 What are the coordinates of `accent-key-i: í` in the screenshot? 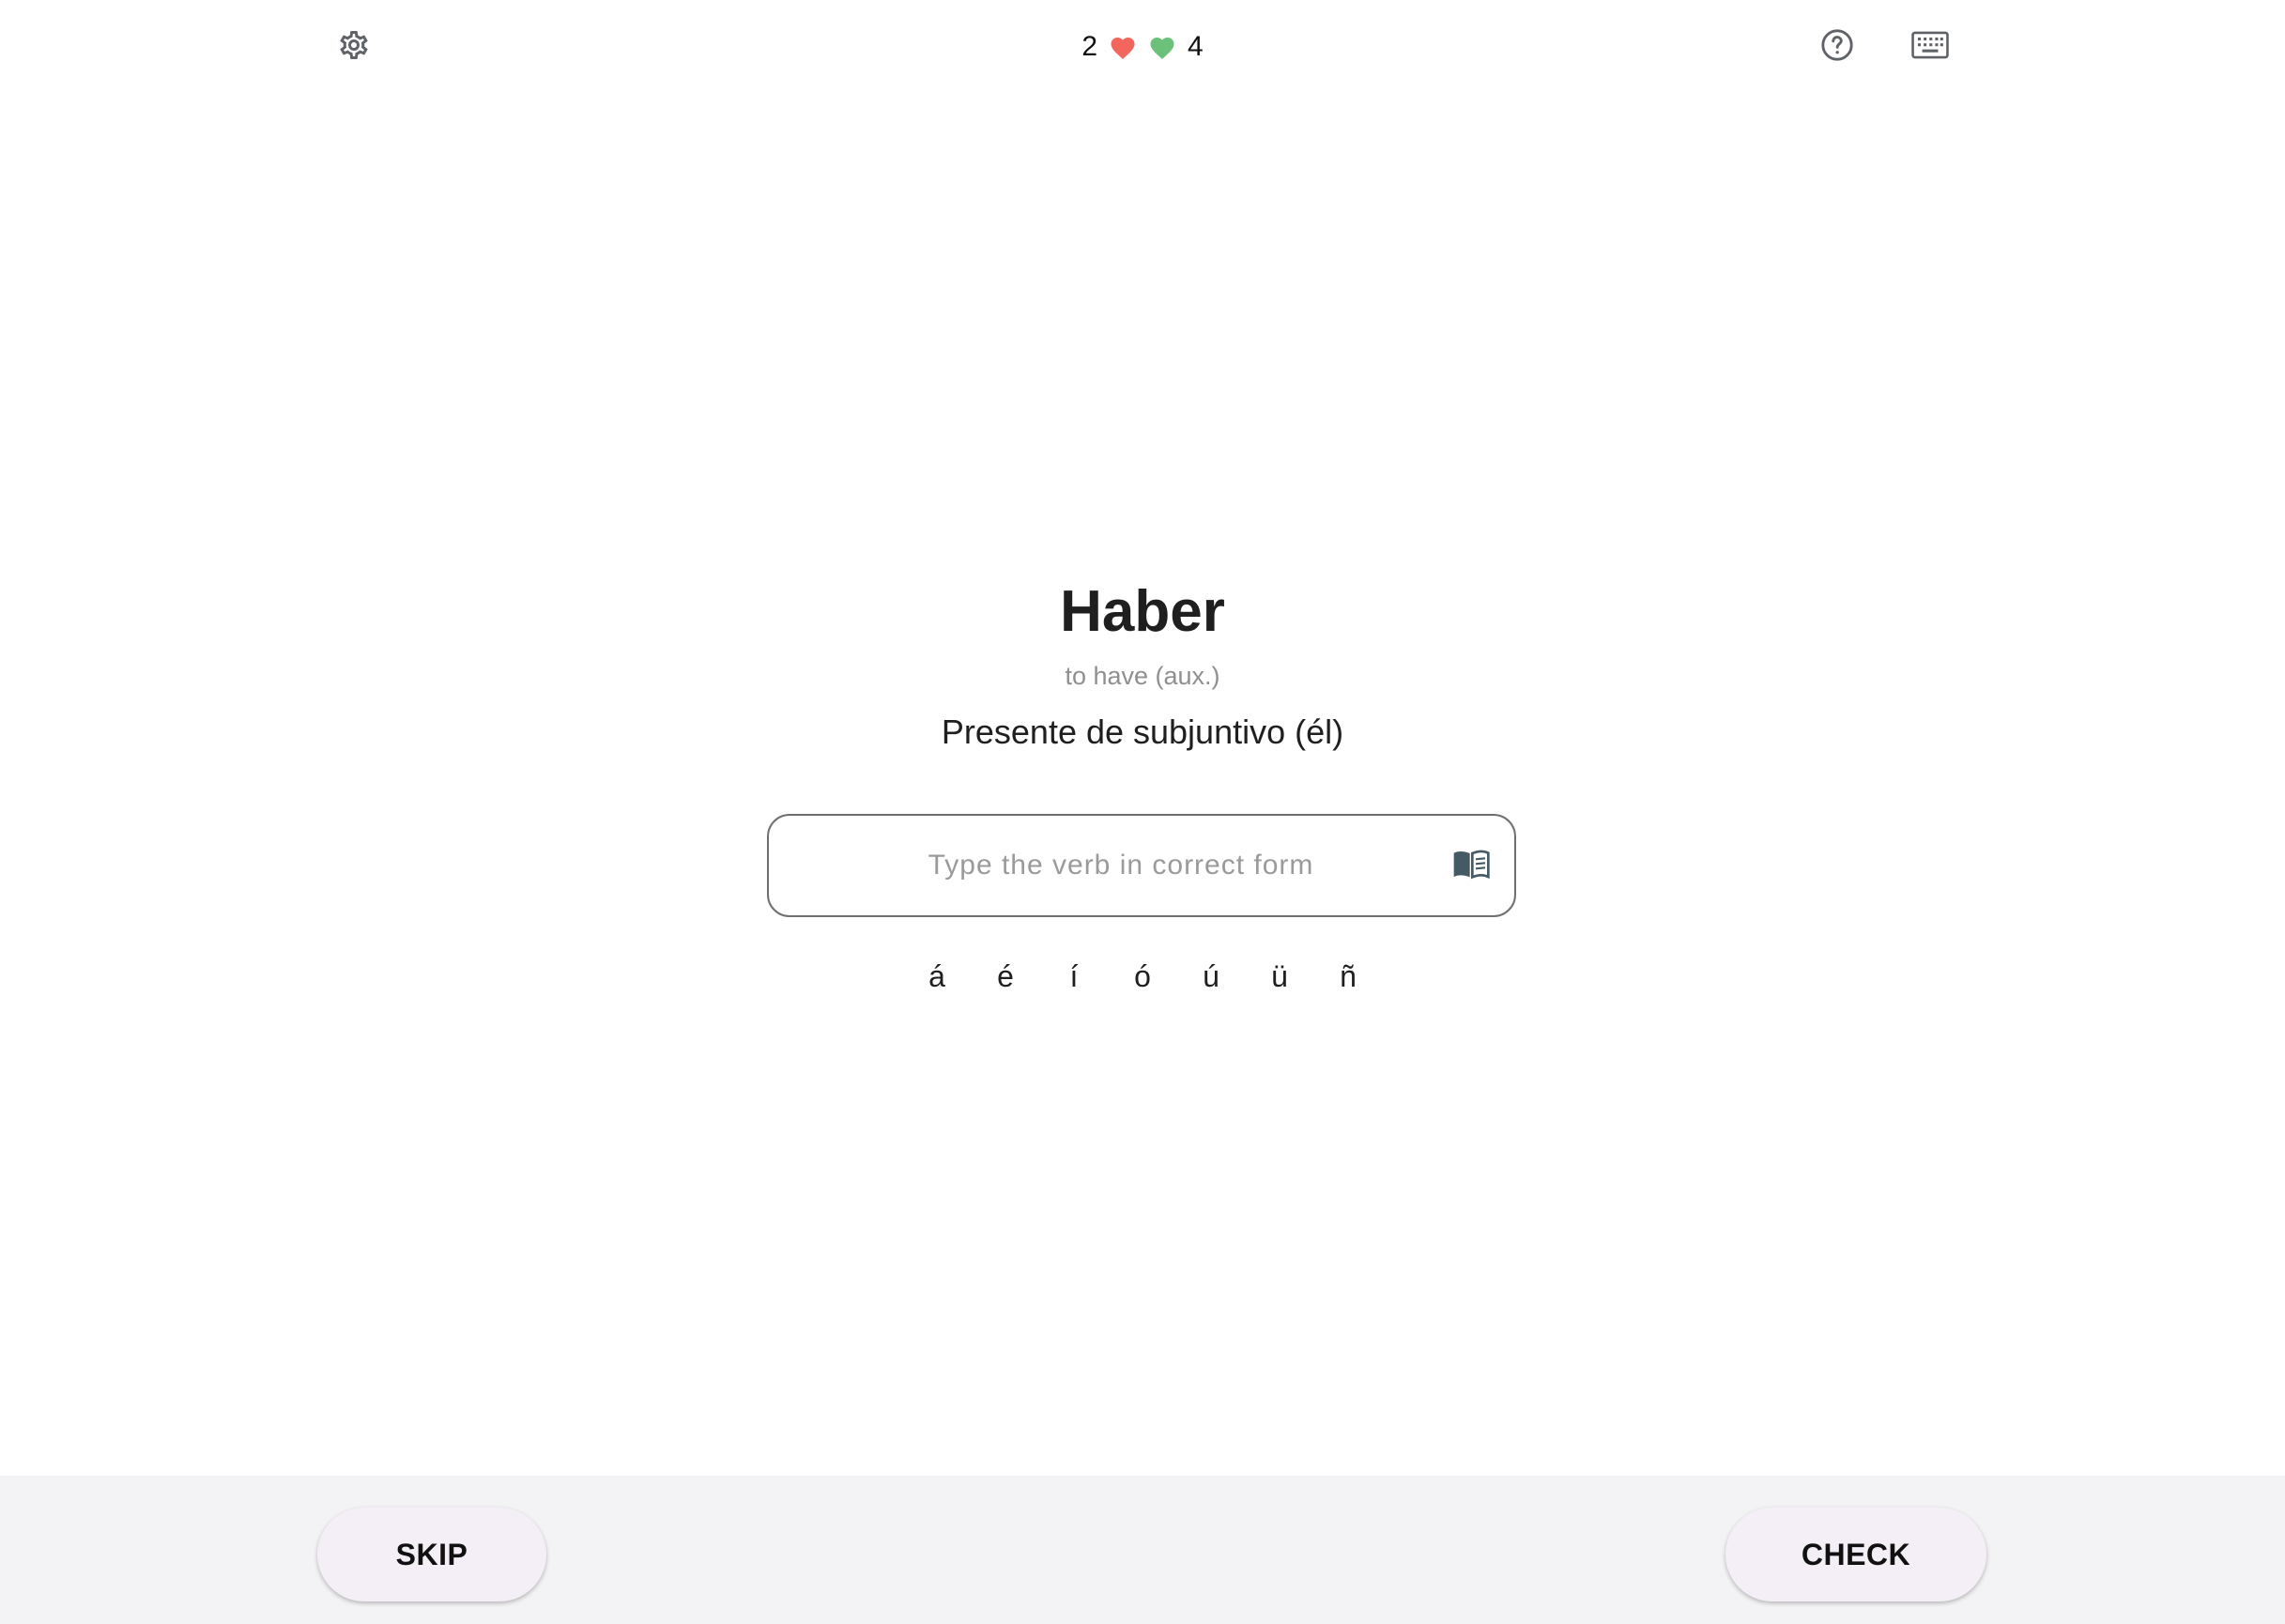 It's located at (1074, 976).